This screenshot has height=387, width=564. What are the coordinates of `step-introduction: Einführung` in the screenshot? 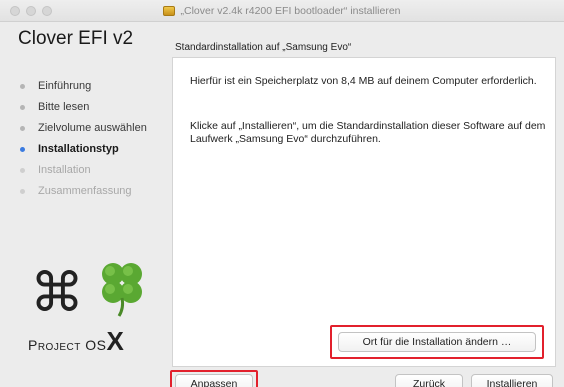 It's located at (91, 86).